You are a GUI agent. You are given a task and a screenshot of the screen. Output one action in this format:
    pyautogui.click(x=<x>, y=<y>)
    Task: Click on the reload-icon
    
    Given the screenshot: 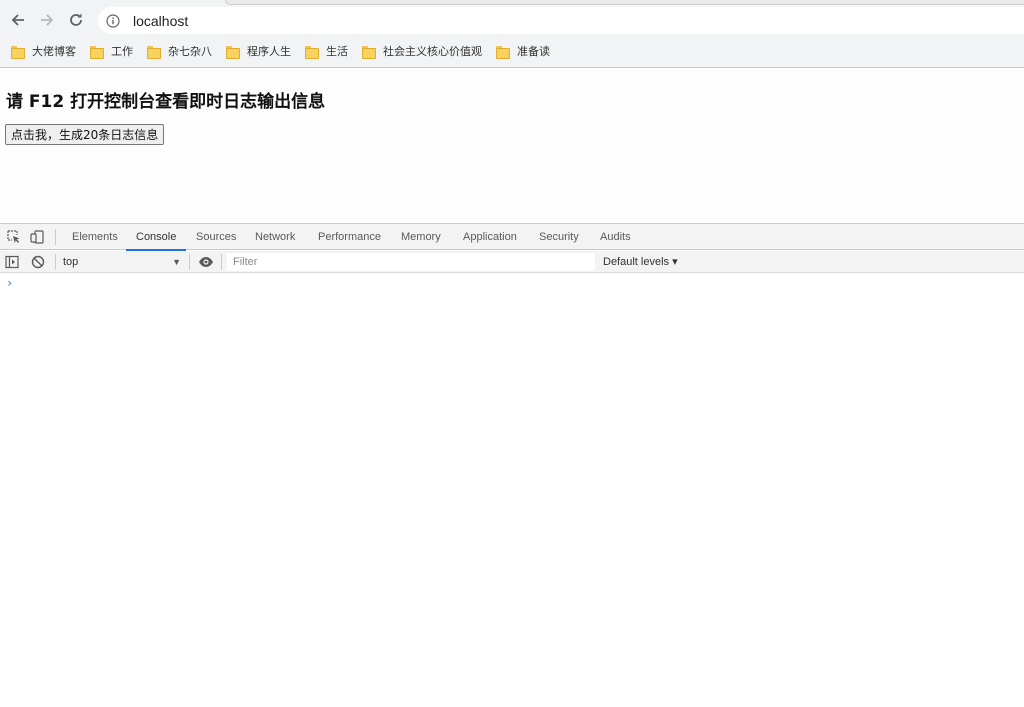 What is the action you would take?
    pyautogui.click(x=76, y=19)
    